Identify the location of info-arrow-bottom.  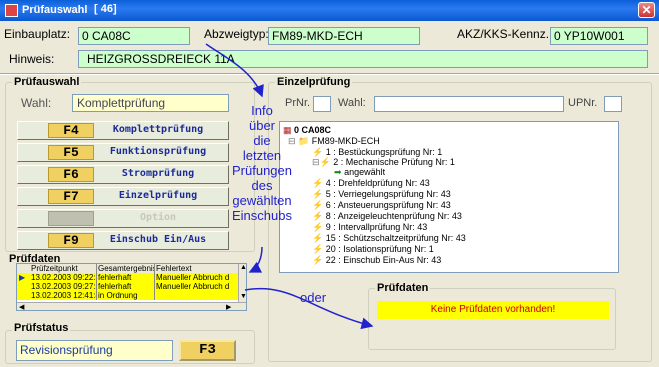
(255, 259).